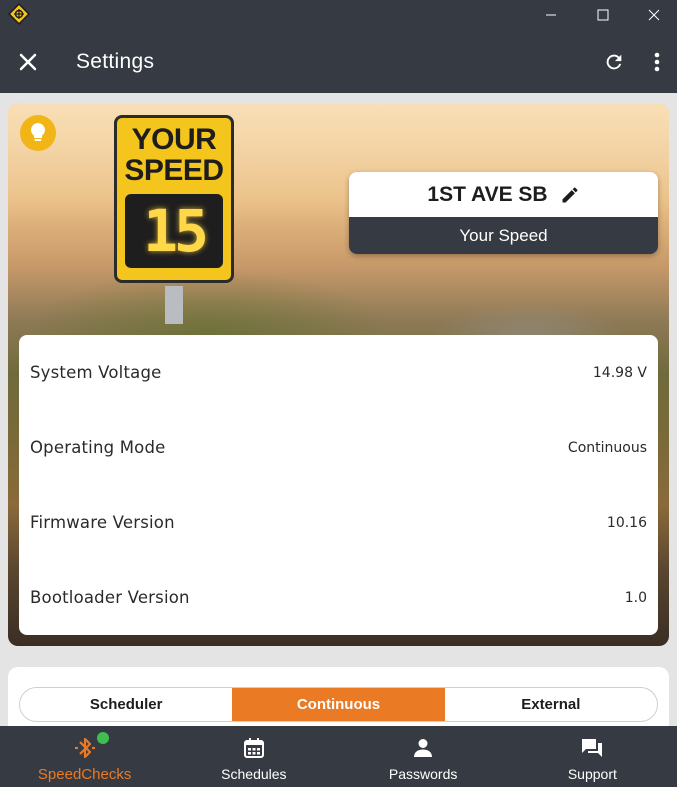 Image resolution: width=677 pixels, height=787 pixels. What do you see at coordinates (619, 373) in the screenshot?
I see `info-value: 14.98 V` at bounding box center [619, 373].